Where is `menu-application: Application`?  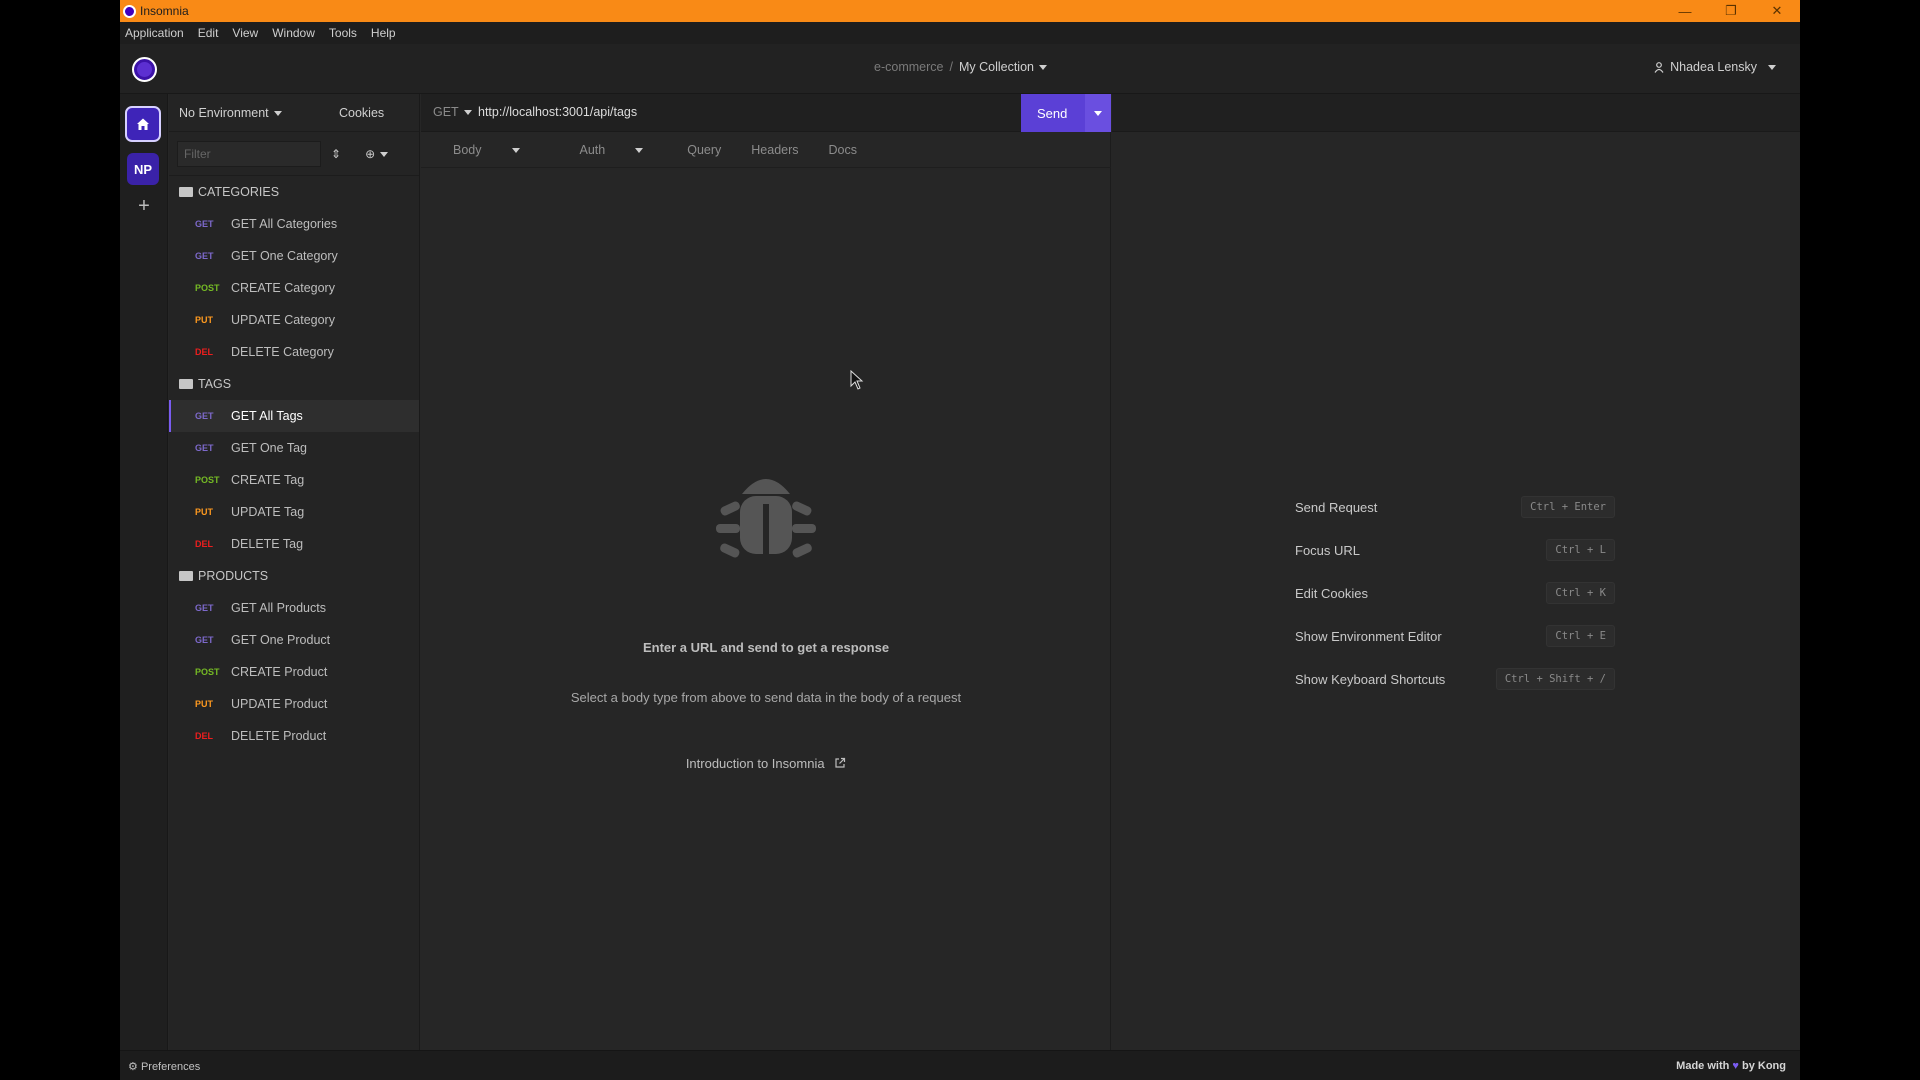
menu-application: Application is located at coordinates (154, 33).